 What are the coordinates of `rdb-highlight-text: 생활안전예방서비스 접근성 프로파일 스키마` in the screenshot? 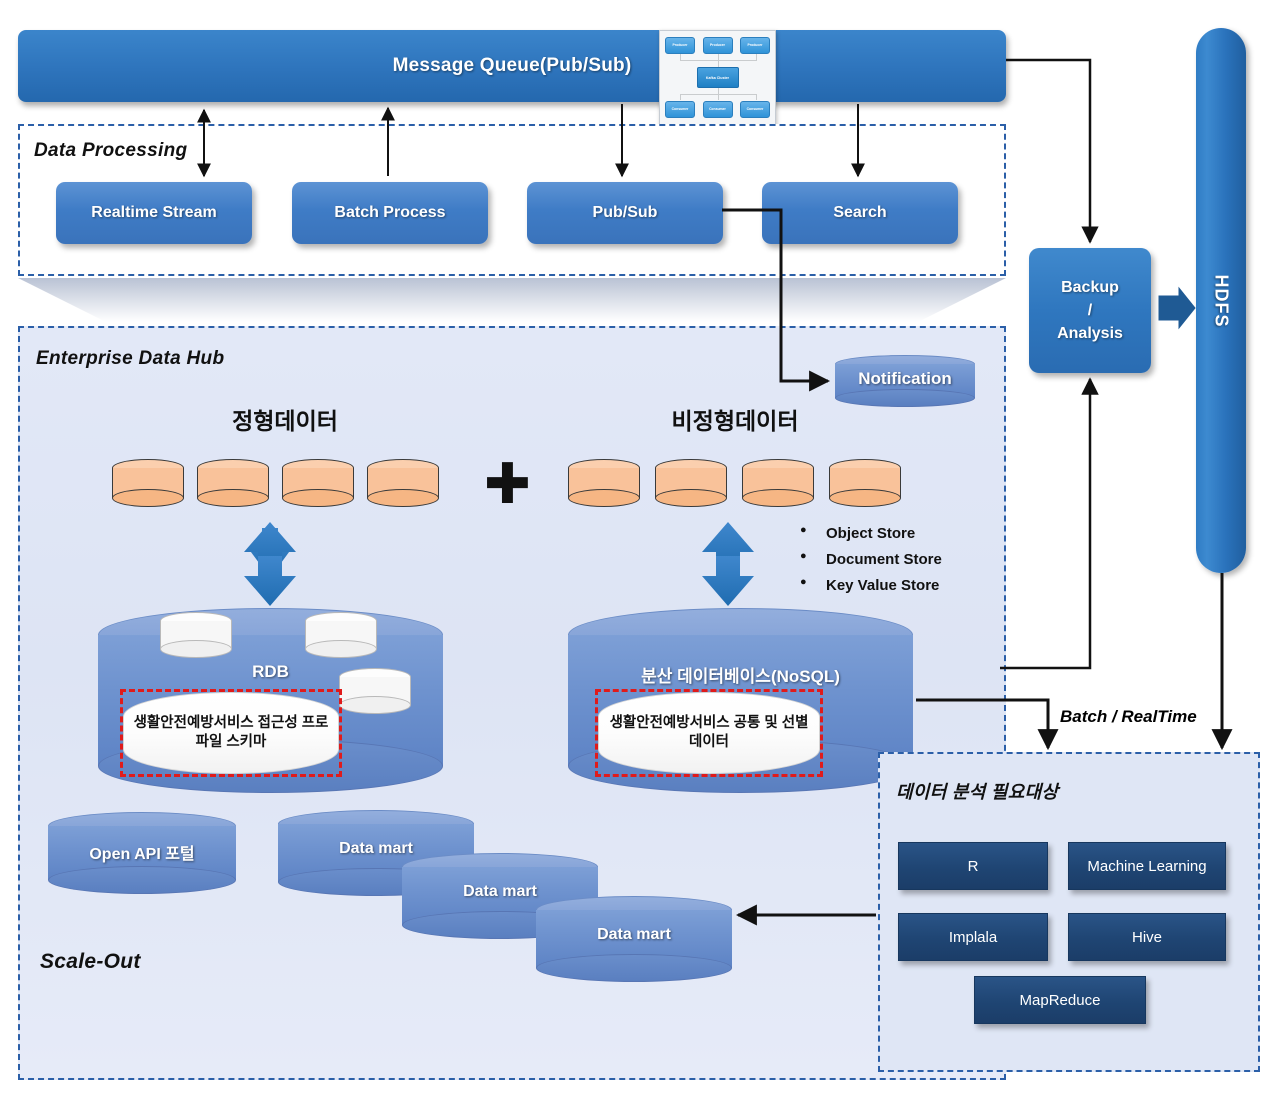 It's located at (231, 733).